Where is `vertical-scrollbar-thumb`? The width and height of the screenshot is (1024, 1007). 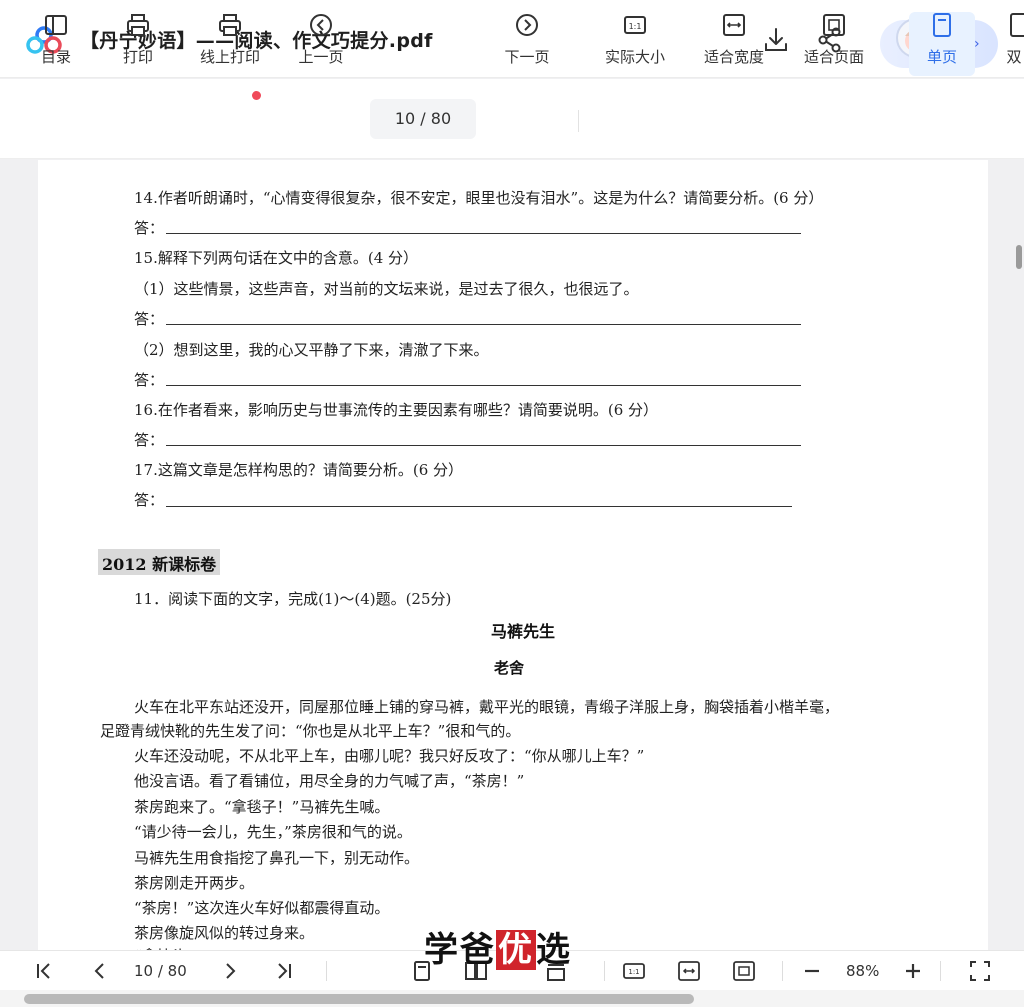
vertical-scrollbar-thumb is located at coordinates (1019, 257).